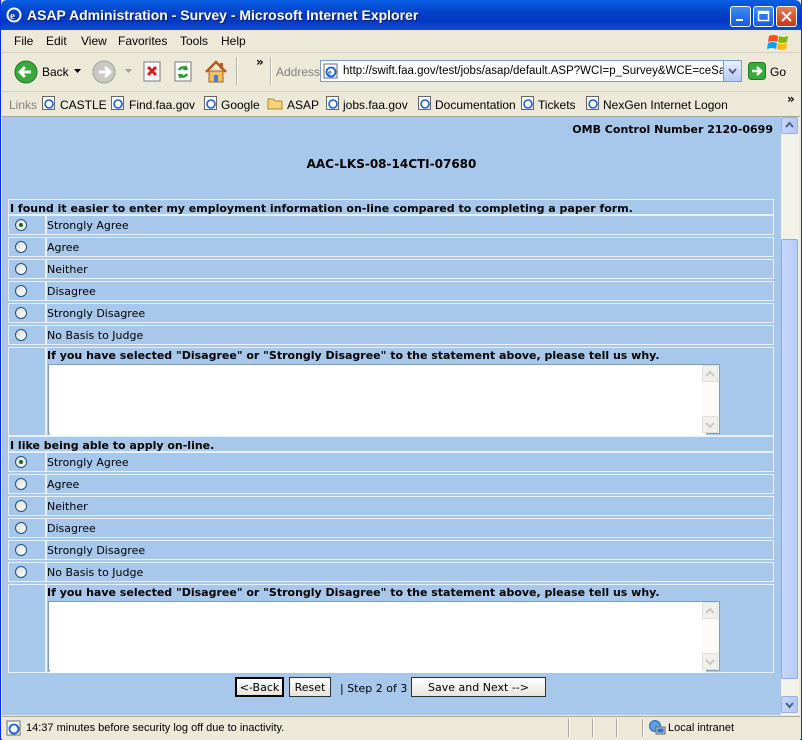 The width and height of the screenshot is (802, 740). I want to click on page-scrollbar, so click(790, 416).